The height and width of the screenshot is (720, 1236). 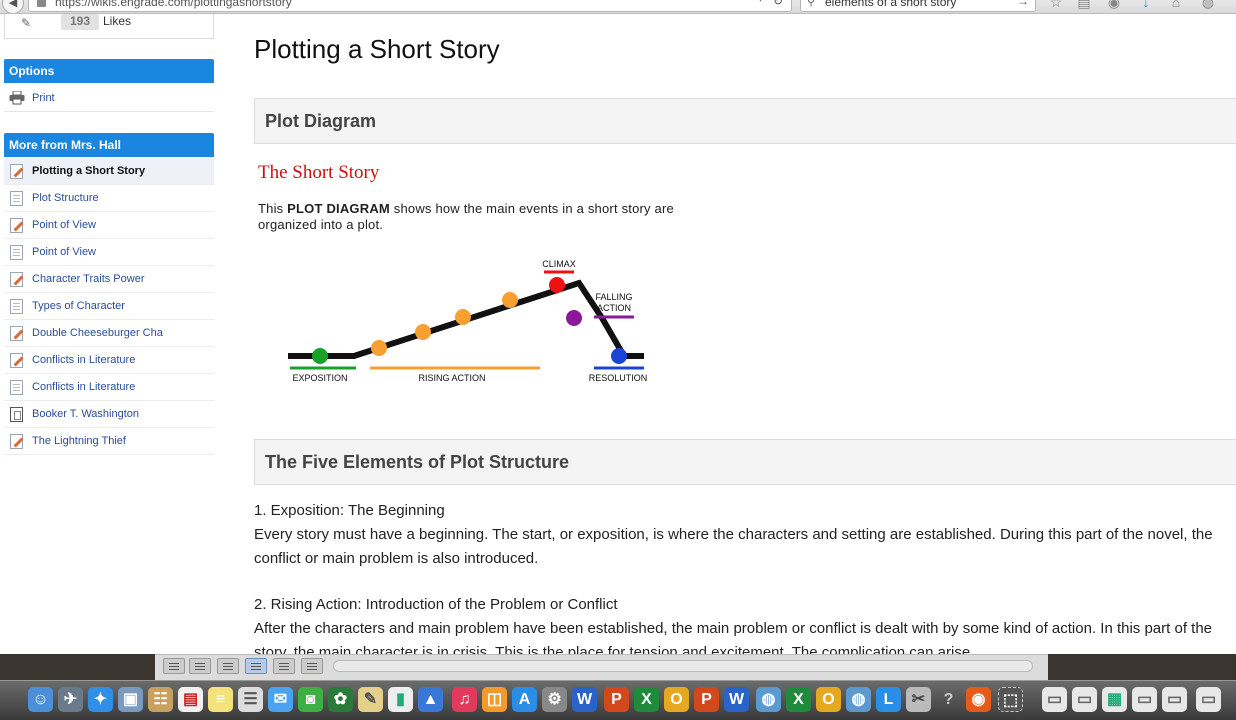 I want to click on download-icon: ↓, so click(x=1146, y=5).